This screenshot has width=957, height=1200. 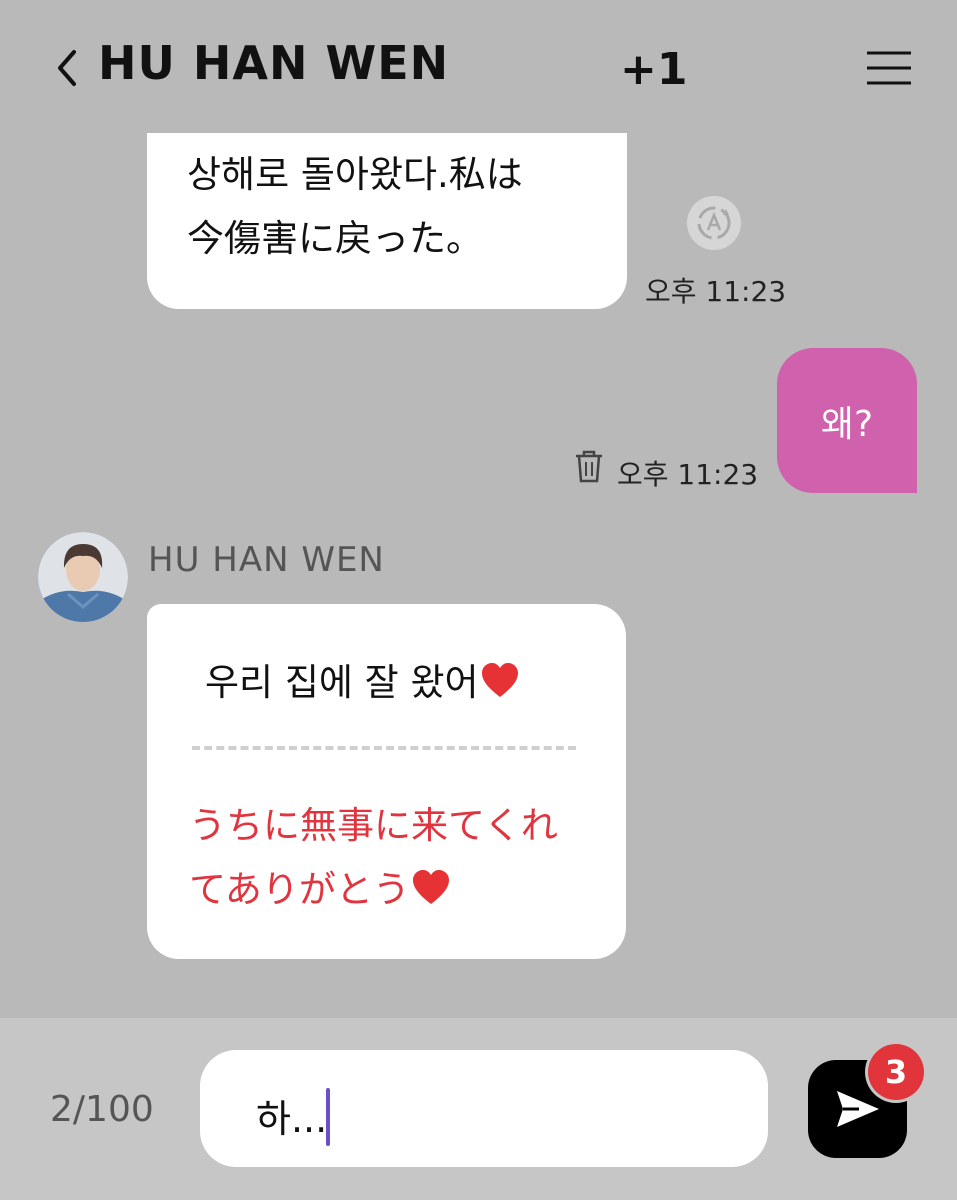 What do you see at coordinates (373, 825) in the screenshot?
I see `translated-text-line: うちに無事に来てくれ` at bounding box center [373, 825].